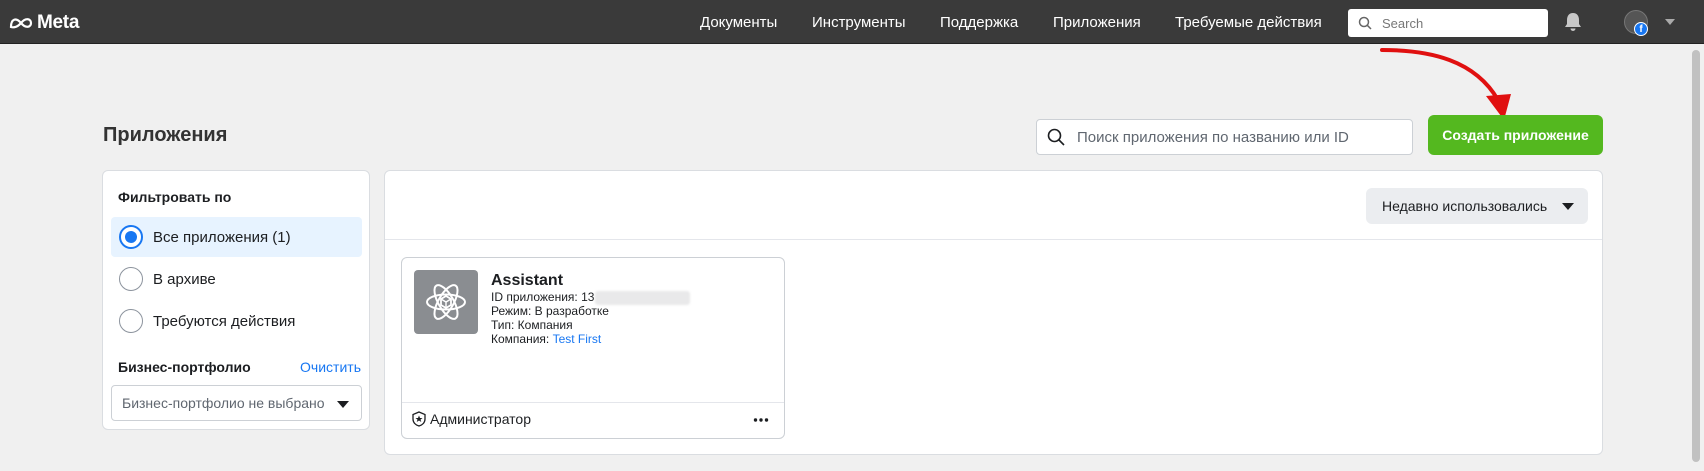 The height and width of the screenshot is (471, 1704). Describe the element at coordinates (1465, 206) in the screenshot. I see `sort-label: Недавно использовались` at that location.